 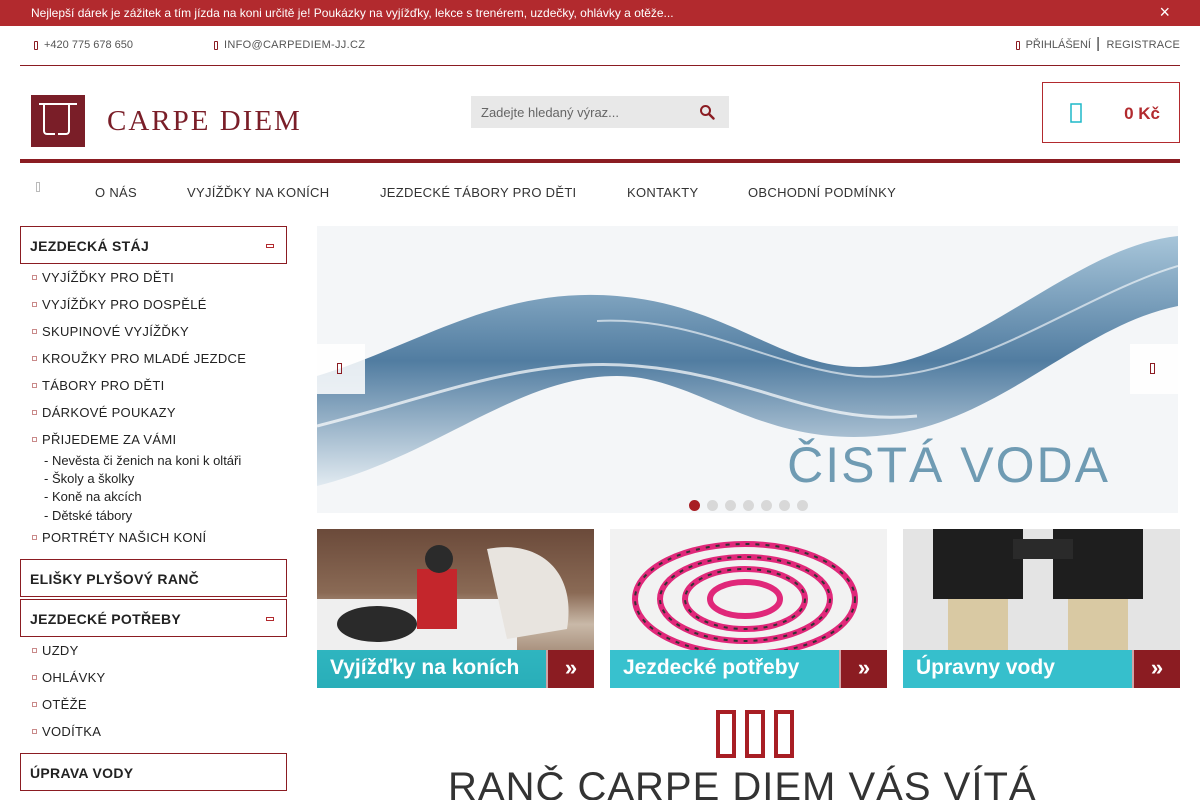 I want to click on sidebar-item: SKUPINOVÉ VYJÍŽĎKY, so click(x=110, y=331).